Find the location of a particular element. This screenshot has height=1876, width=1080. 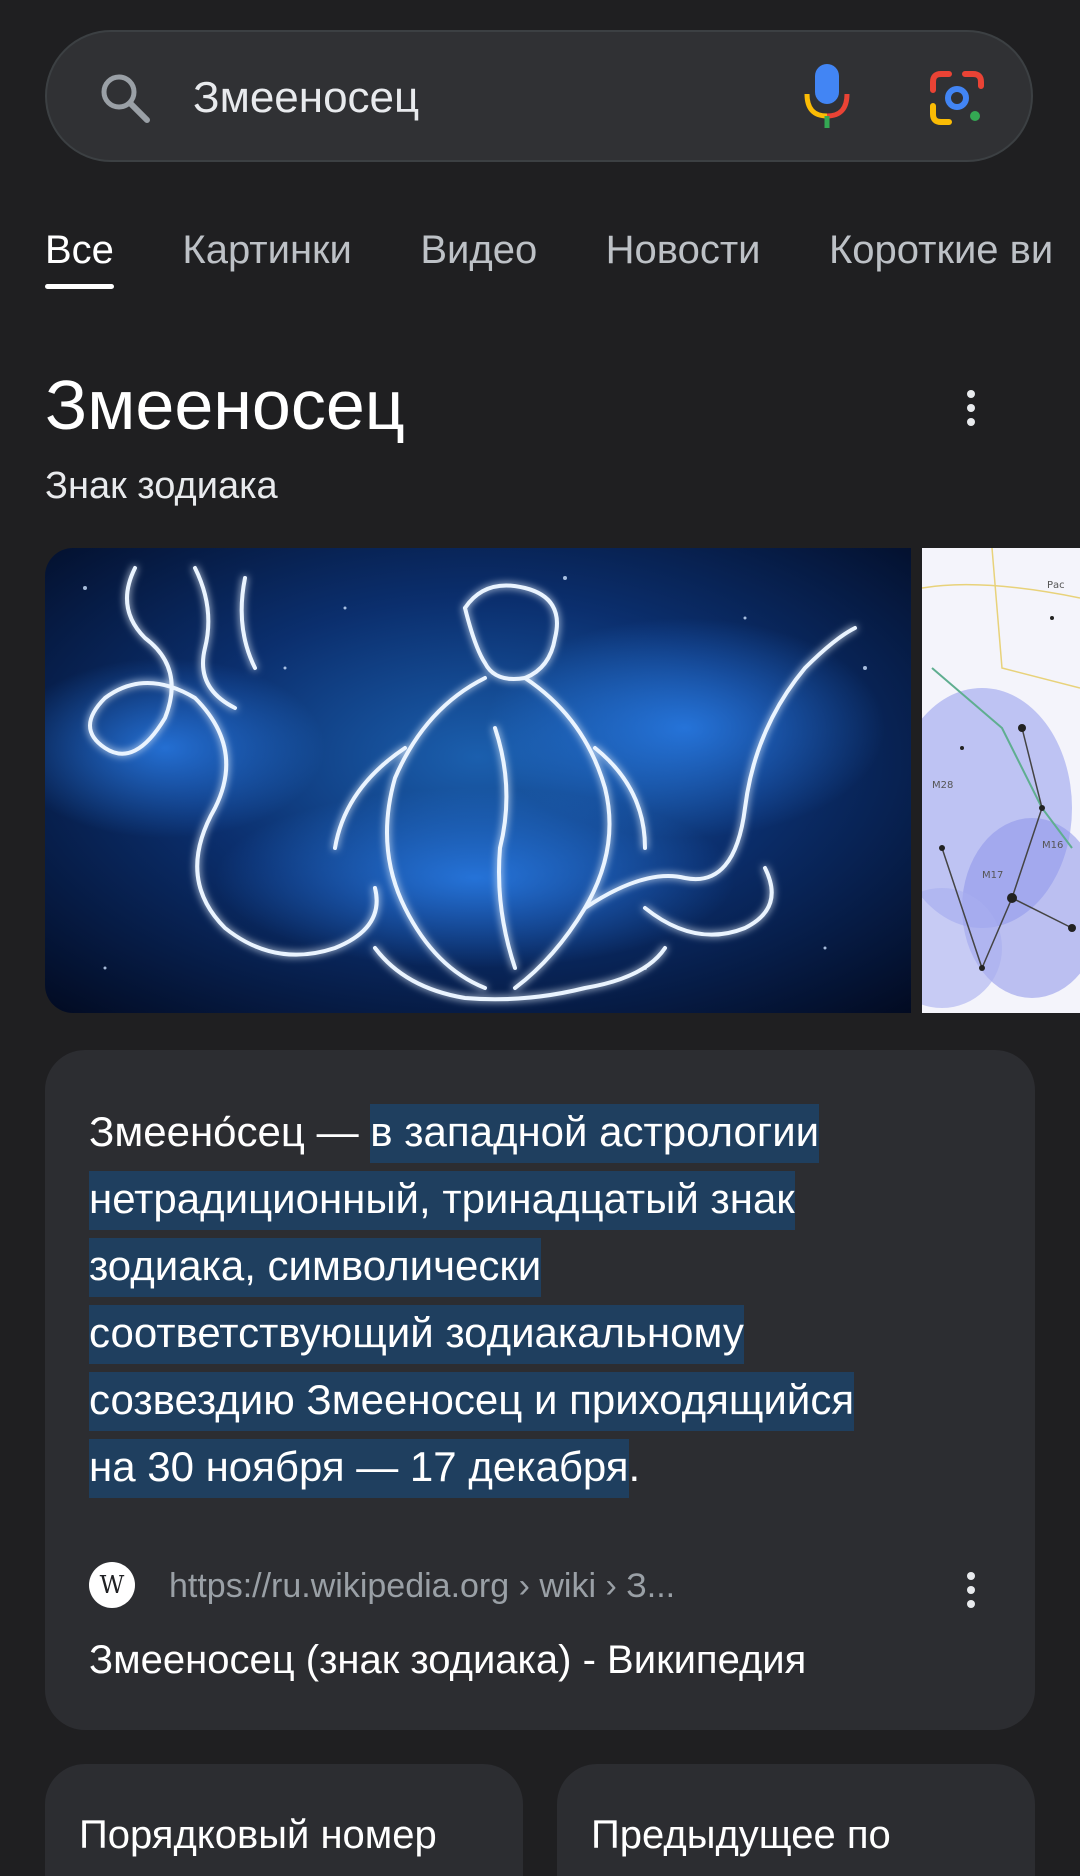

attribute-card-label: Предыдущее по порядку is located at coordinates (741, 1844).